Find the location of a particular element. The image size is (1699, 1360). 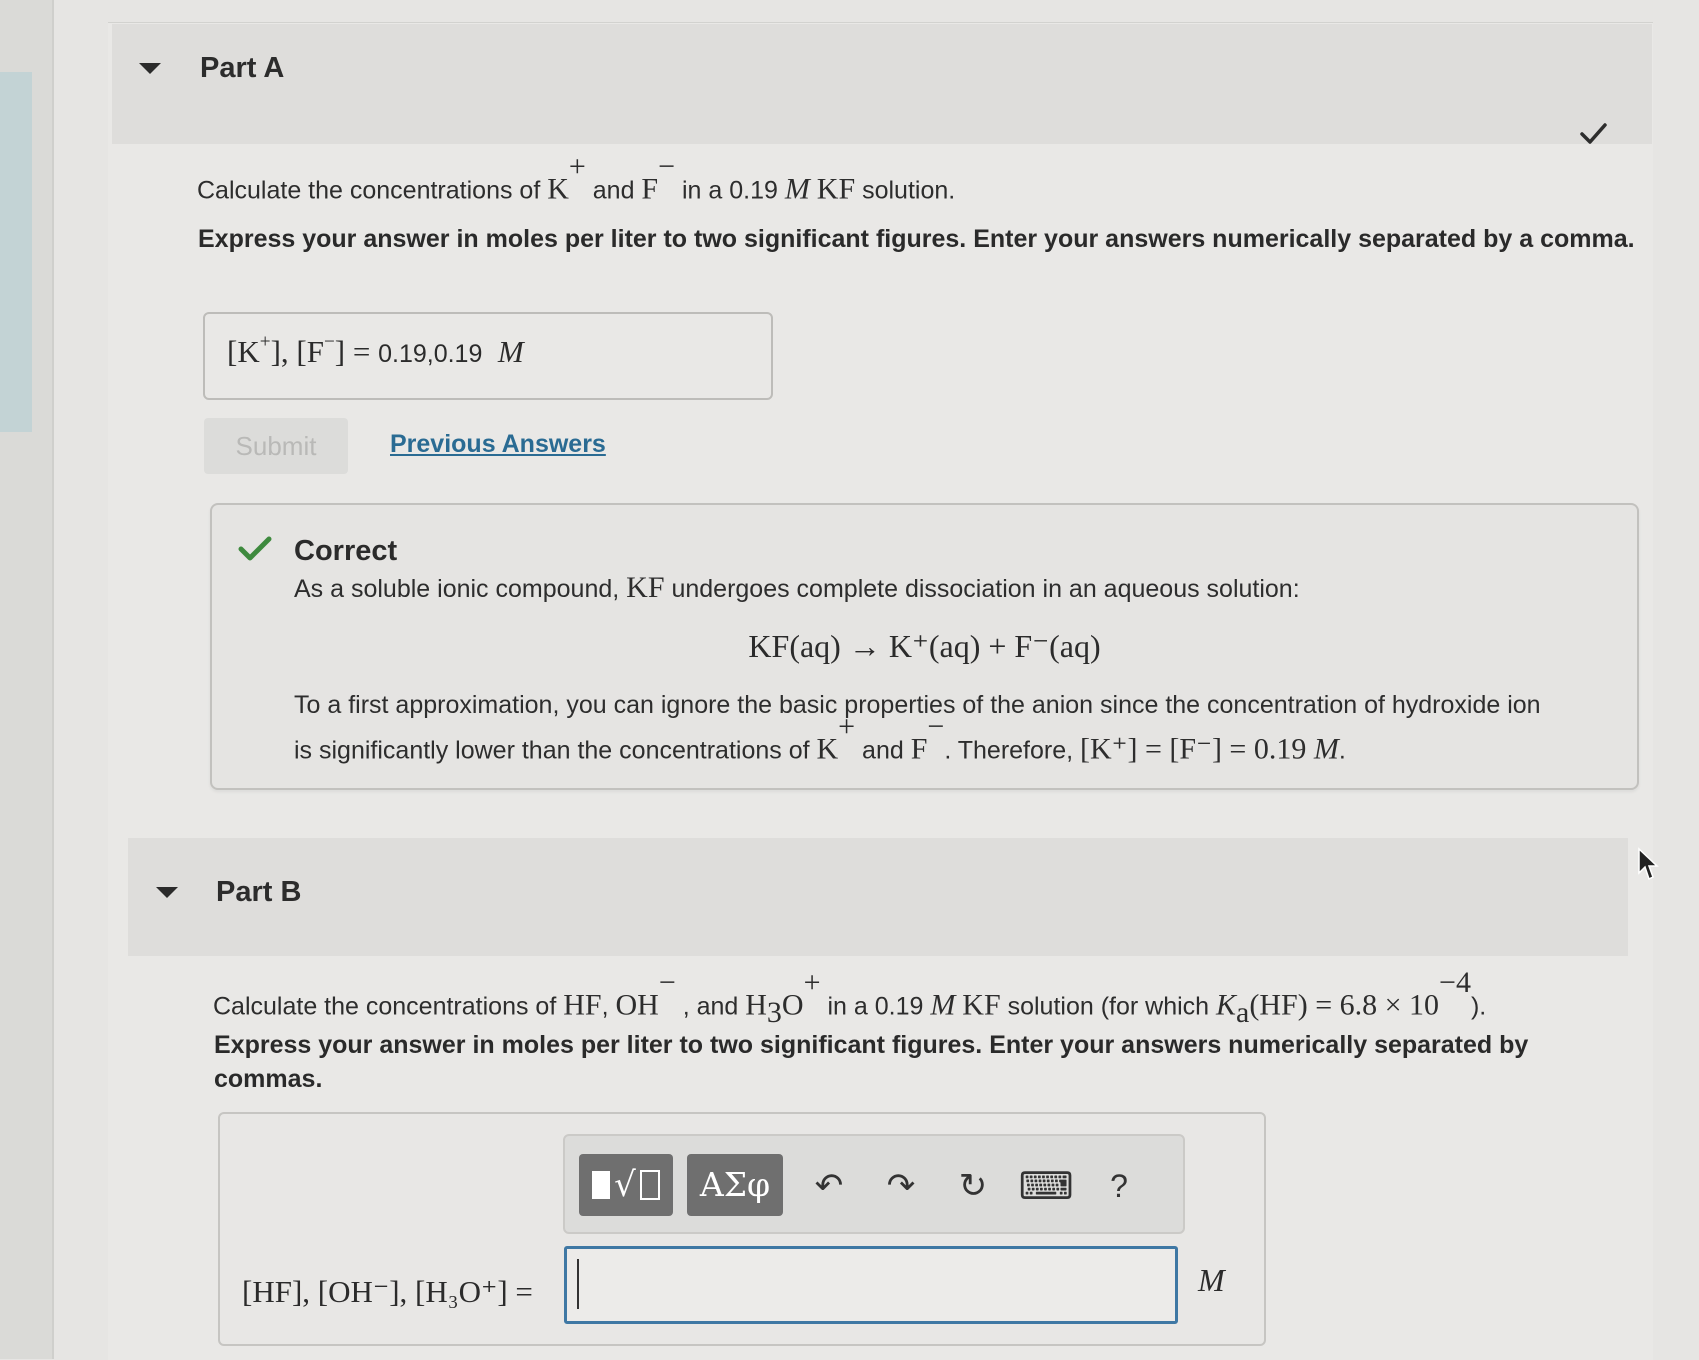

help-button: ? is located at coordinates (1119, 1186).